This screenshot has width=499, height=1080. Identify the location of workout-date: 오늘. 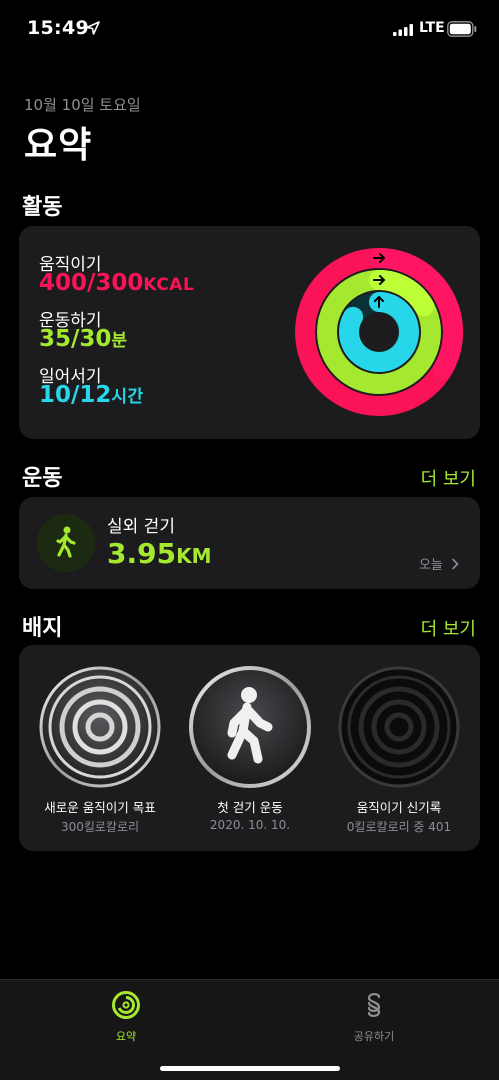
(439, 563).